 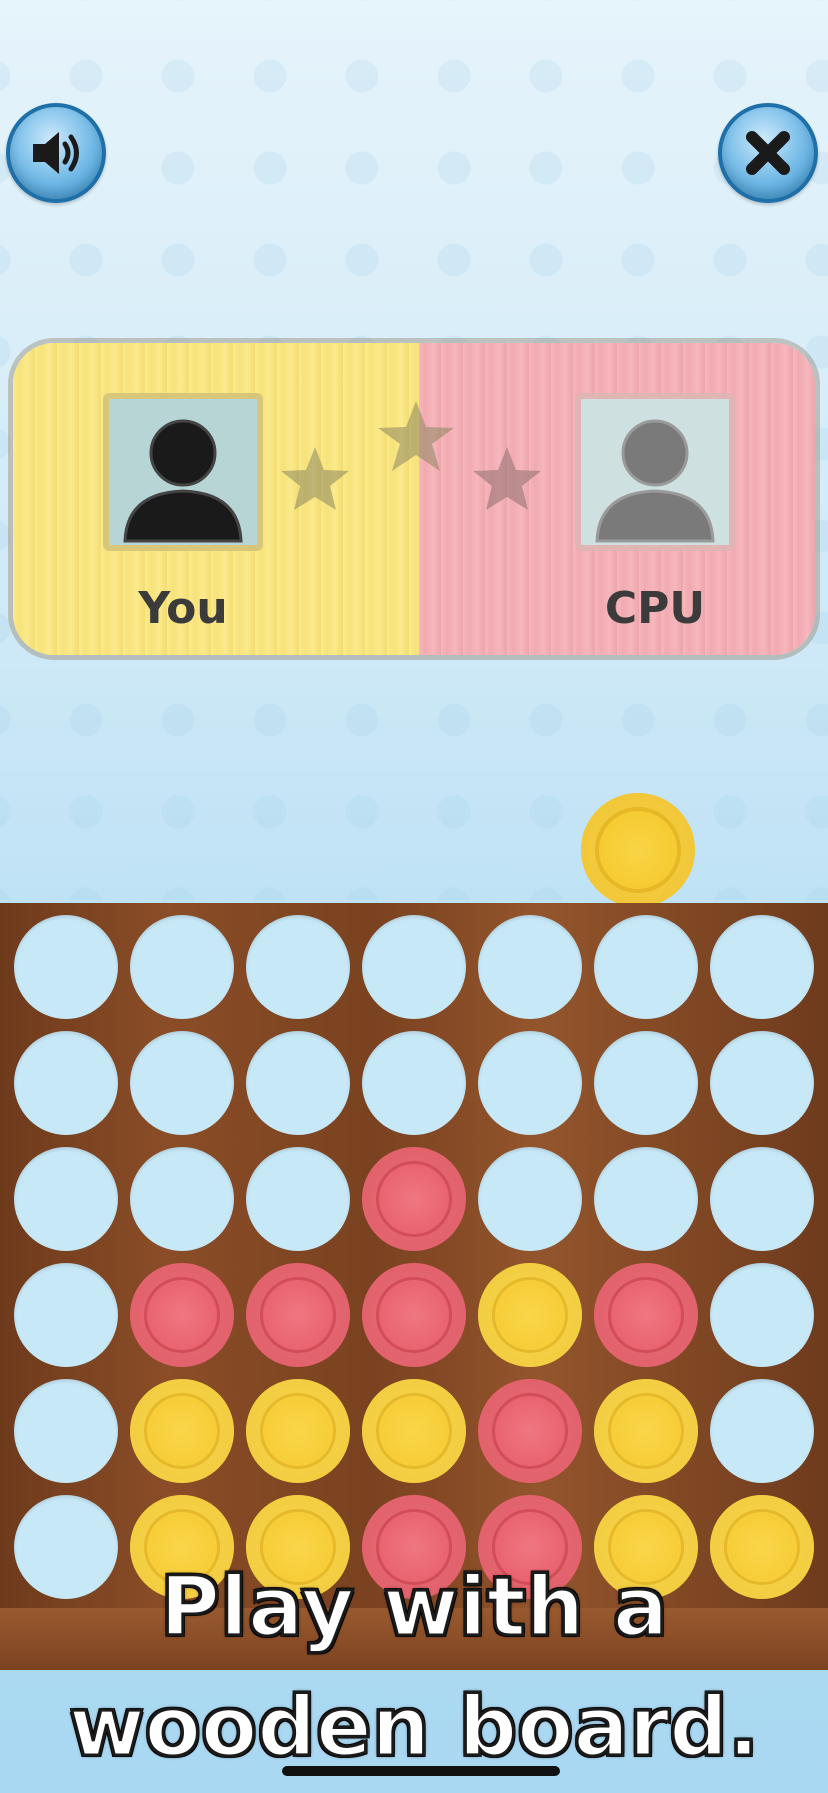 I want to click on close-button, so click(x=768, y=153).